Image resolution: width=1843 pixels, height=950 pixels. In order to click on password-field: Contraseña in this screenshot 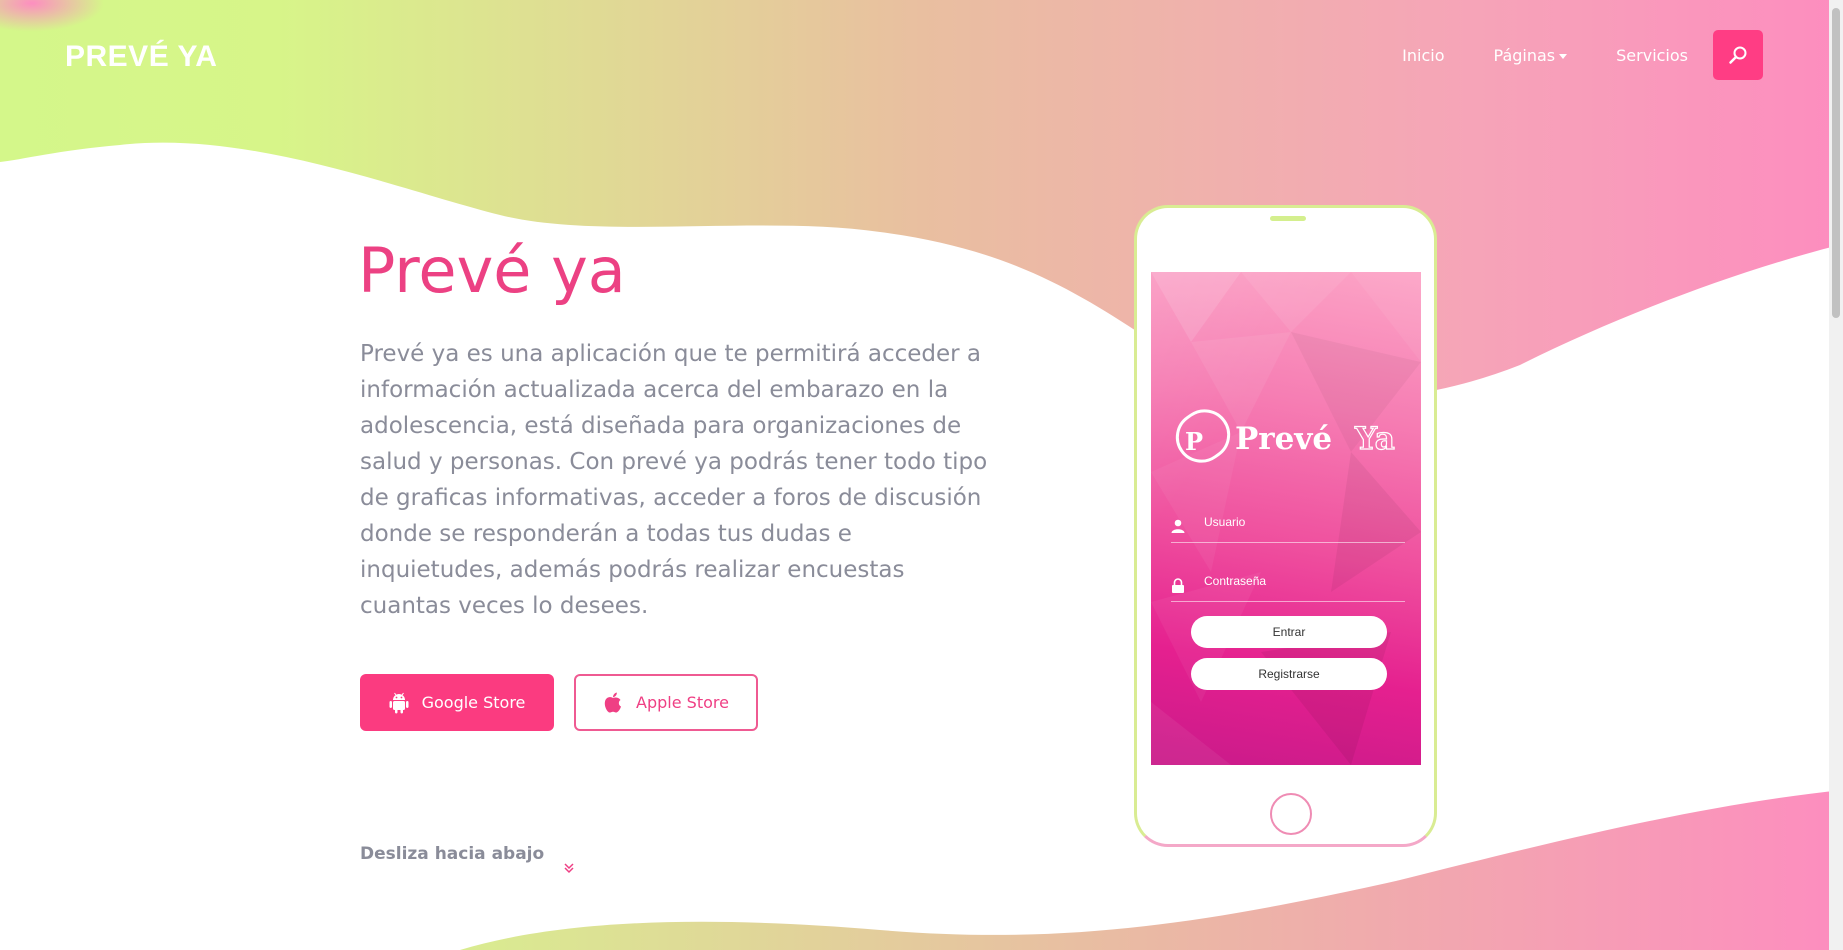, I will do `click(1288, 586)`.